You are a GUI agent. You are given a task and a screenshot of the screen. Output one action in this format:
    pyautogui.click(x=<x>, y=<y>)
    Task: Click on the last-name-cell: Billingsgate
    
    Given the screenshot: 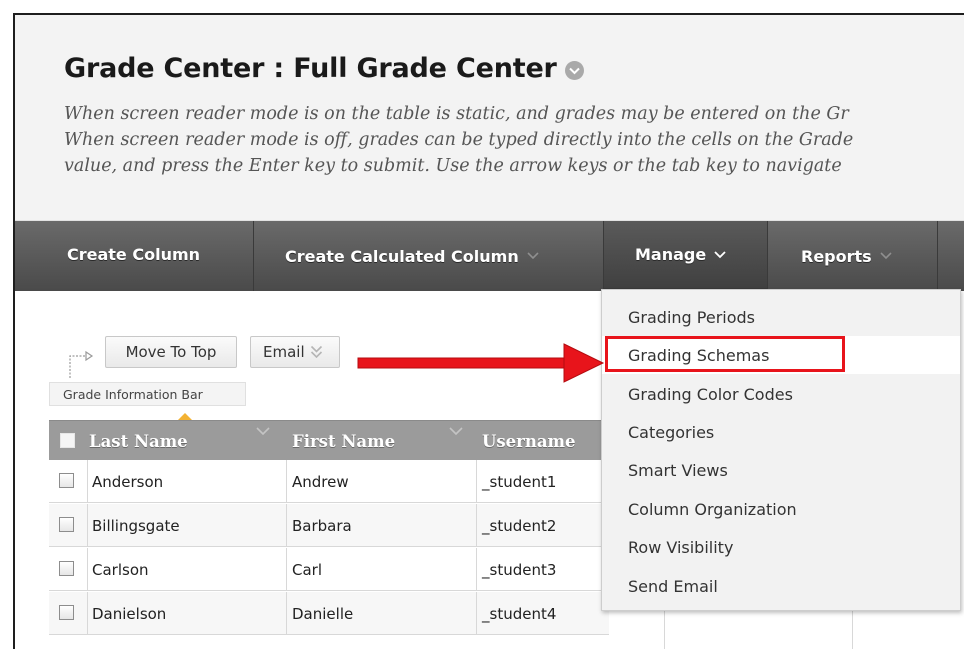 What is the action you would take?
    pyautogui.click(x=136, y=525)
    